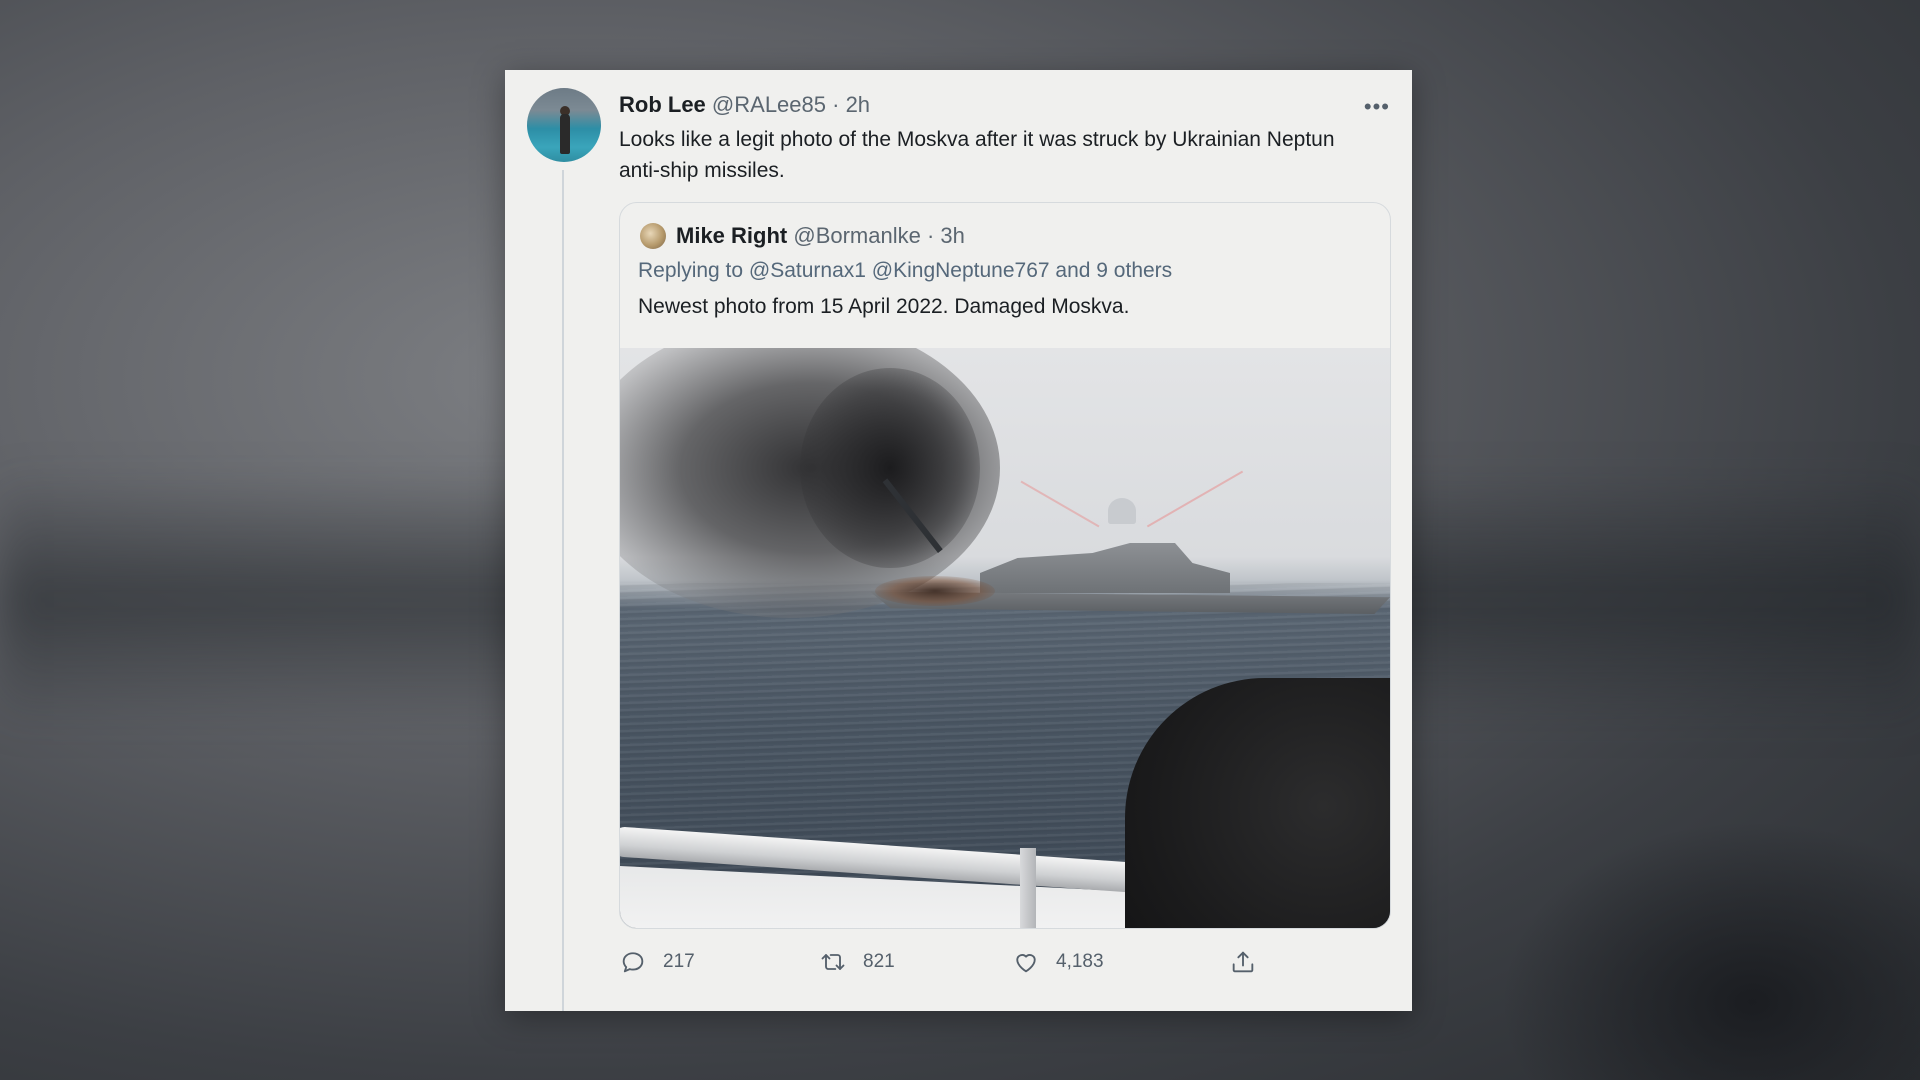 The width and height of the screenshot is (1920, 1080). I want to click on quoted-tweet-header: Mike Right @Bormanlke · 3h, so click(820, 236).